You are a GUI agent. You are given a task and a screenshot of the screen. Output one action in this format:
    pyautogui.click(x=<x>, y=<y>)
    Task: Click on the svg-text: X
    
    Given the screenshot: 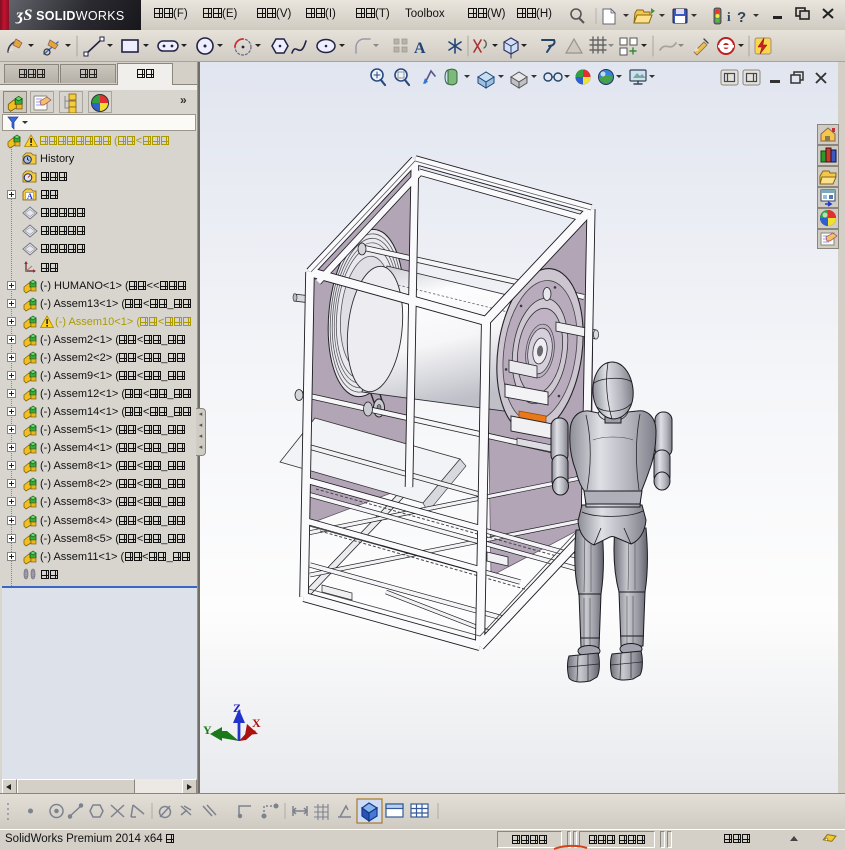 What is the action you would take?
    pyautogui.click(x=256, y=723)
    